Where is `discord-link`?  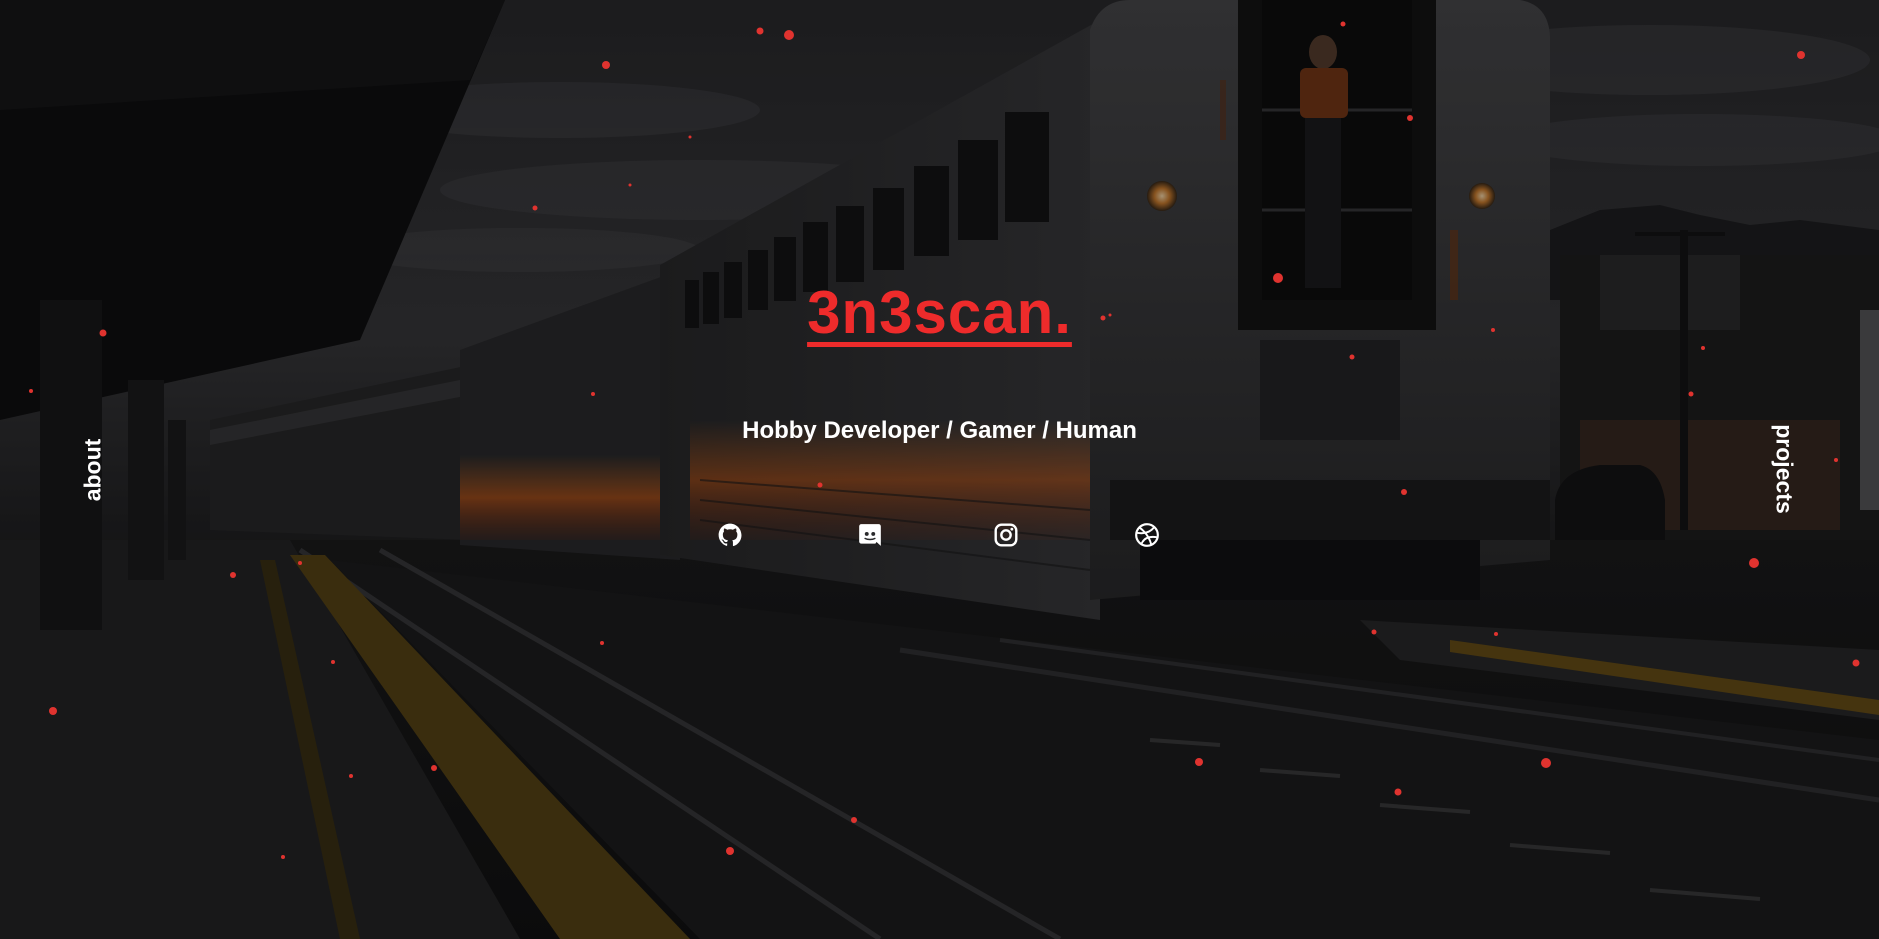
discord-link is located at coordinates (870, 535).